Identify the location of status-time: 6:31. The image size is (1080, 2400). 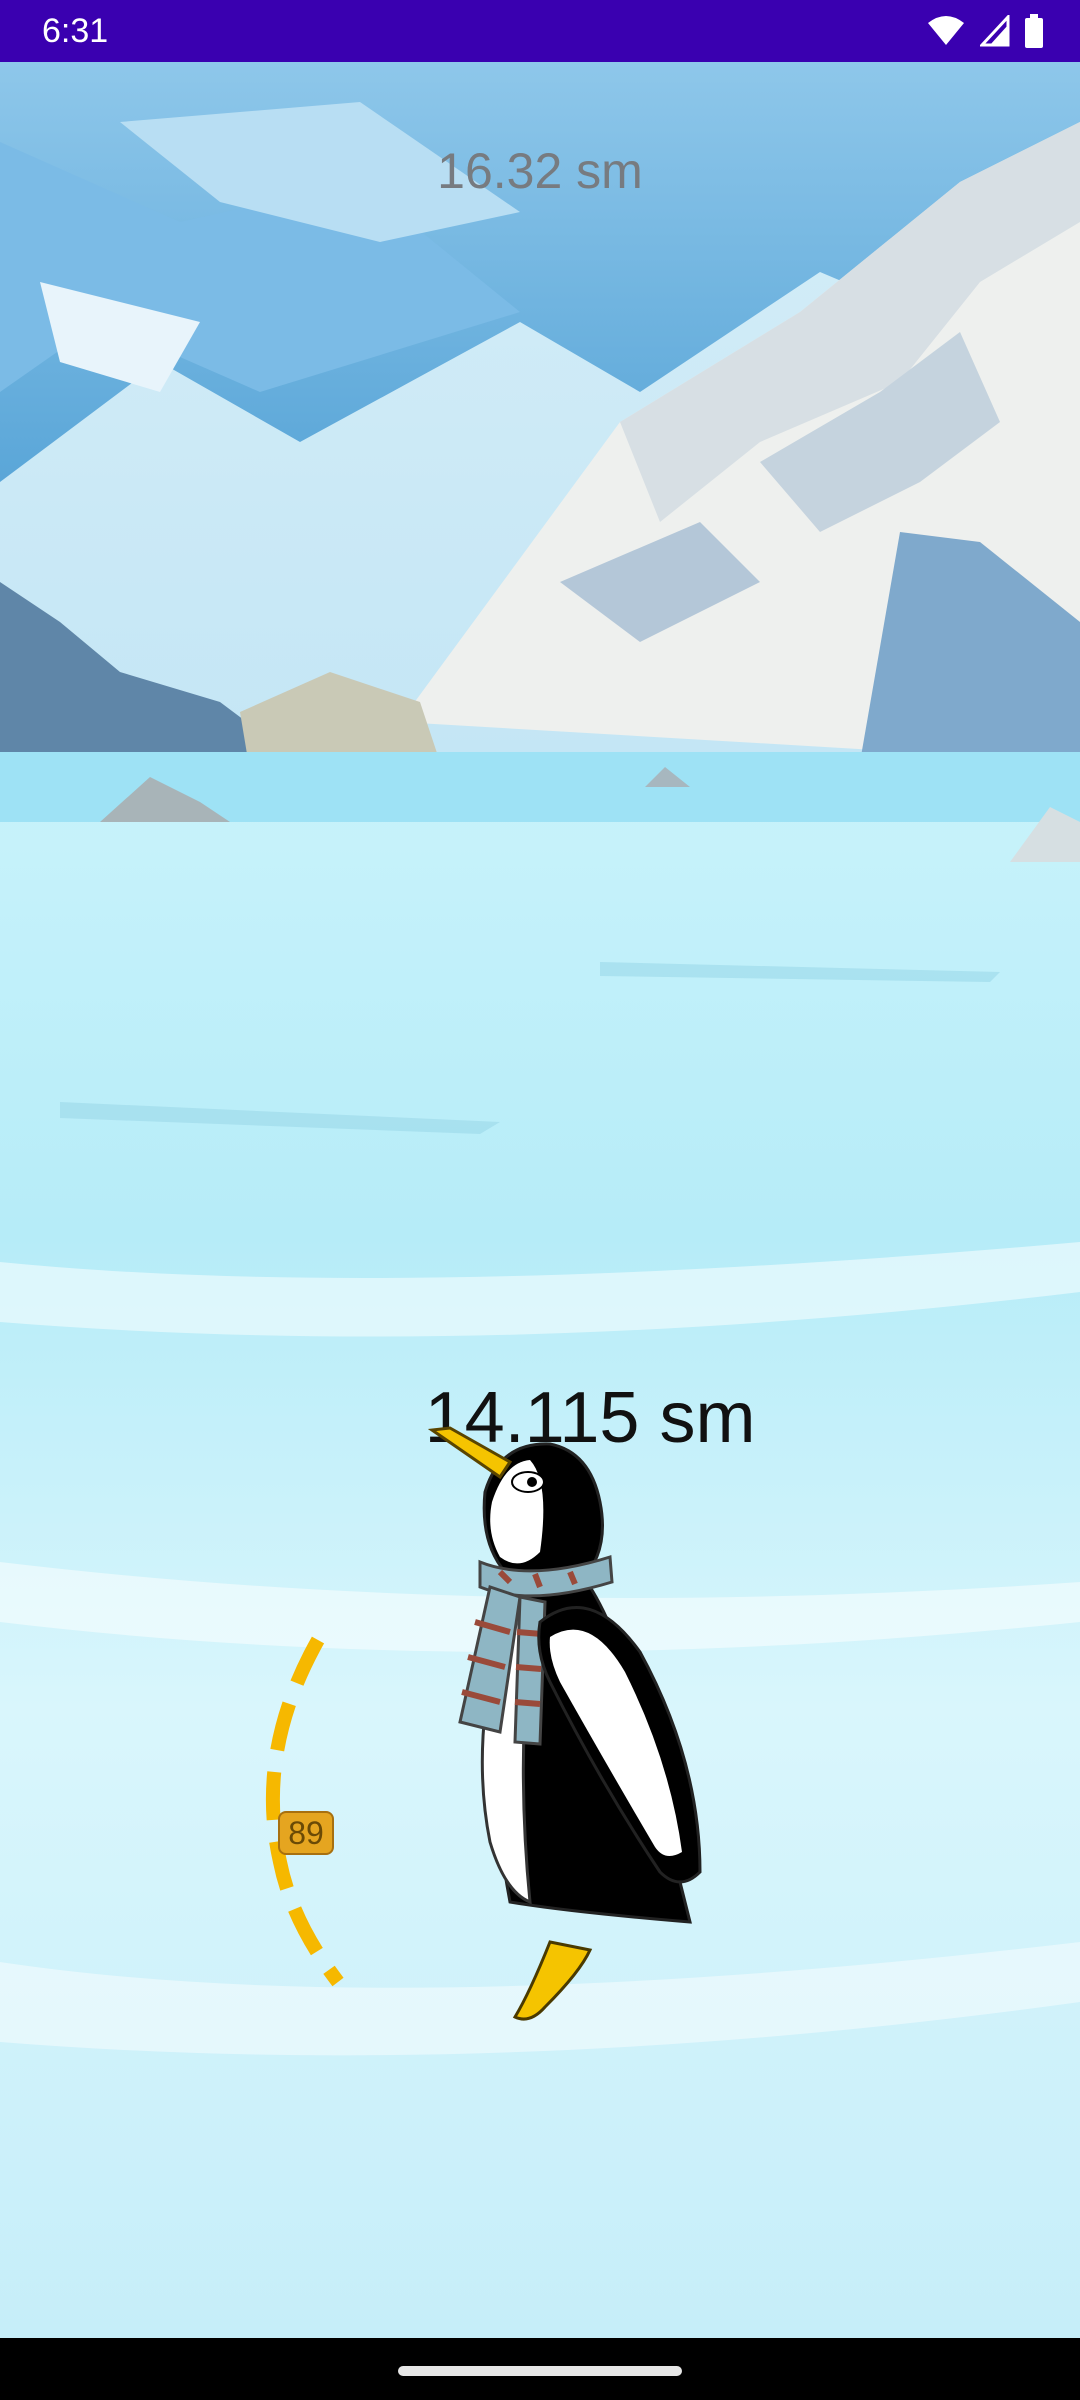
(75, 31).